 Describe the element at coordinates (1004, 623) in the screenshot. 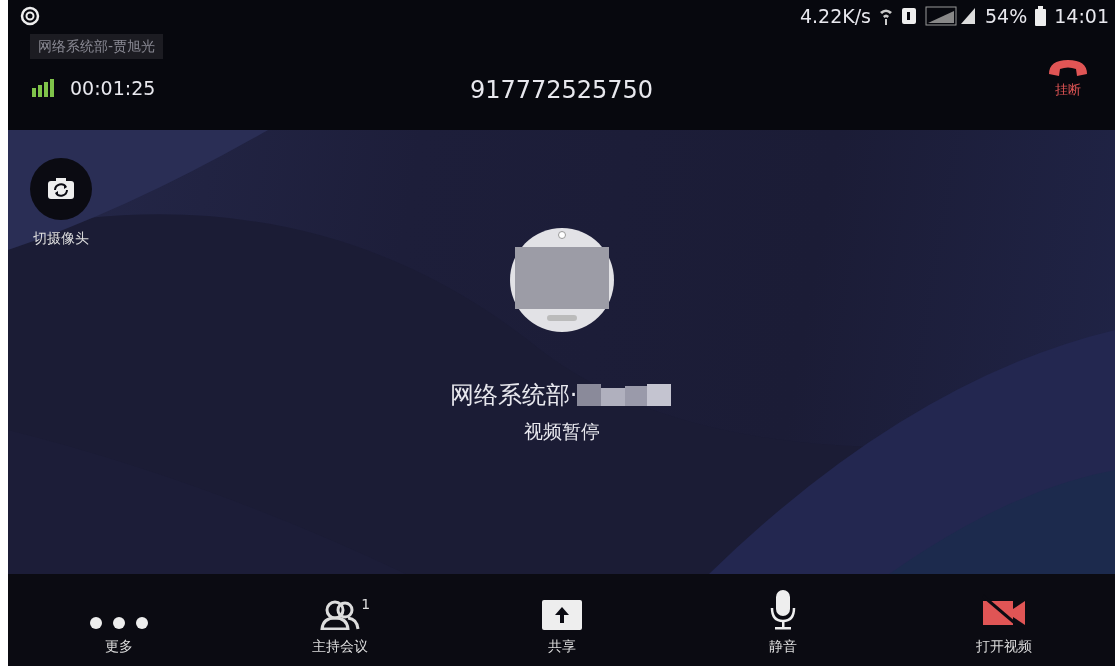

I see `toolbar-button: 打开视频` at that location.